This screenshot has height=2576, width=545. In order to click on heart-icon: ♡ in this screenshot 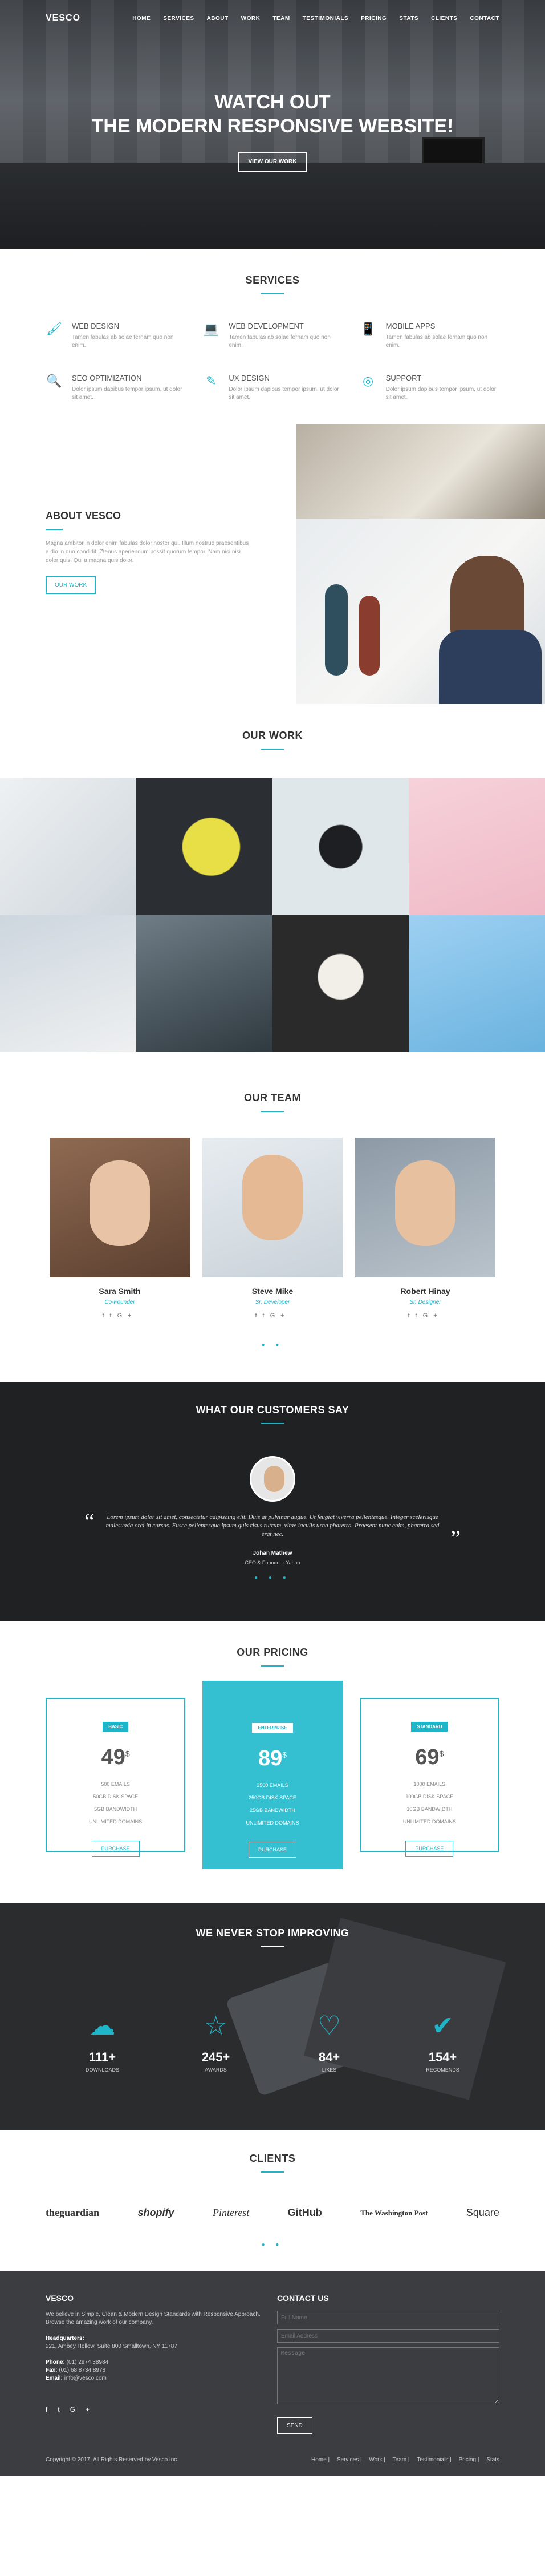, I will do `click(329, 2025)`.